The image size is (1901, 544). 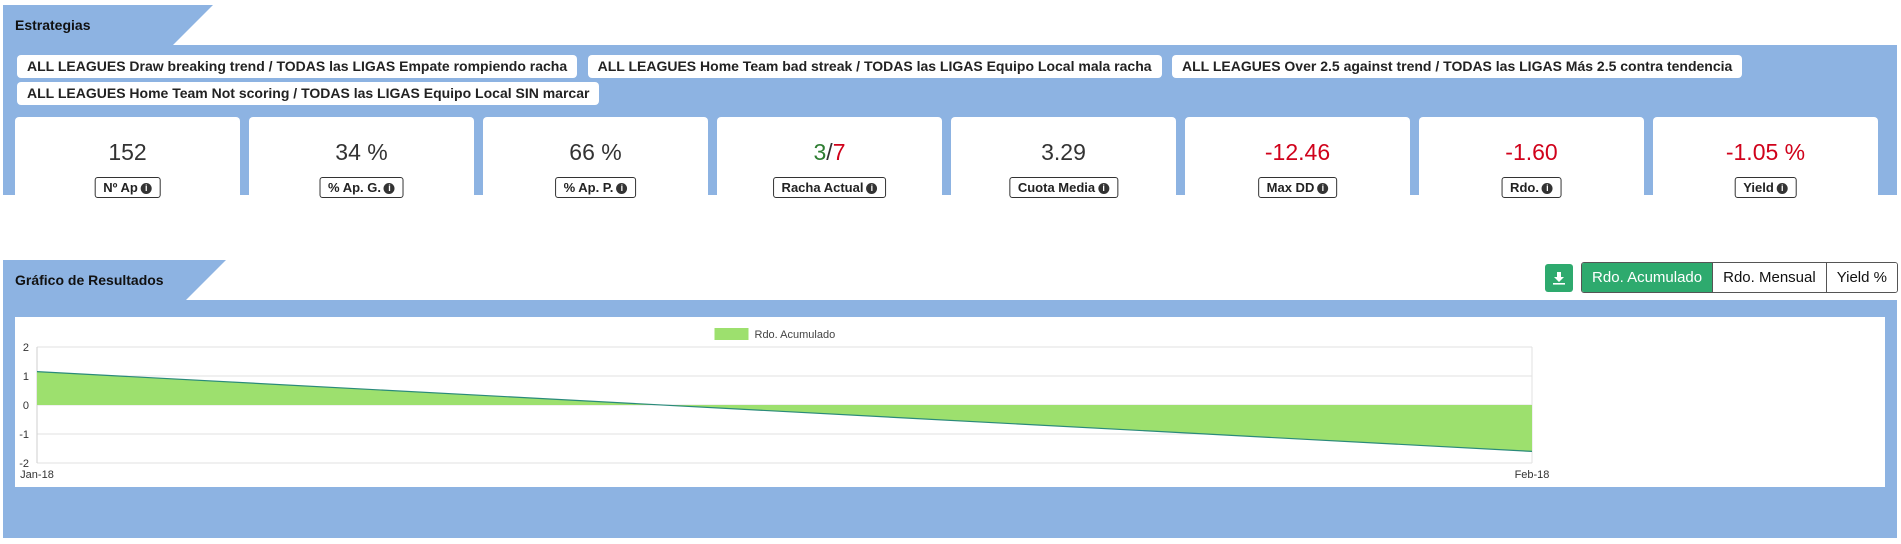 I want to click on stat-label: % Ap. G. i, so click(x=361, y=187).